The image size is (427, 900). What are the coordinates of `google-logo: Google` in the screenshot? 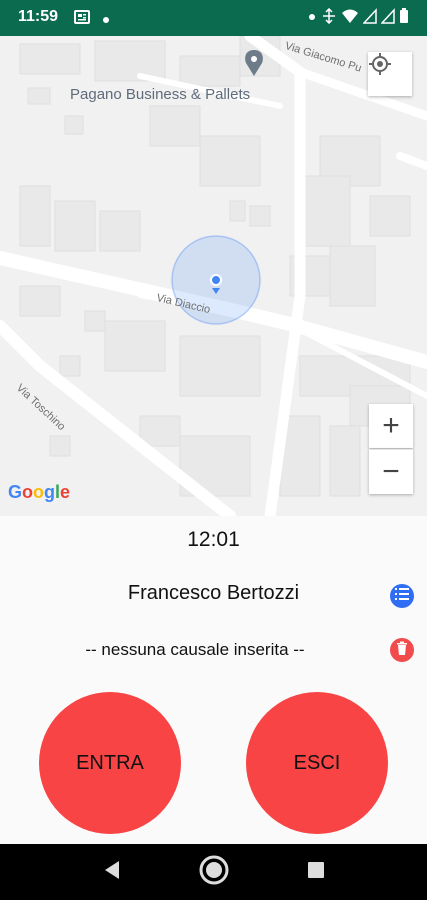 It's located at (39, 492).